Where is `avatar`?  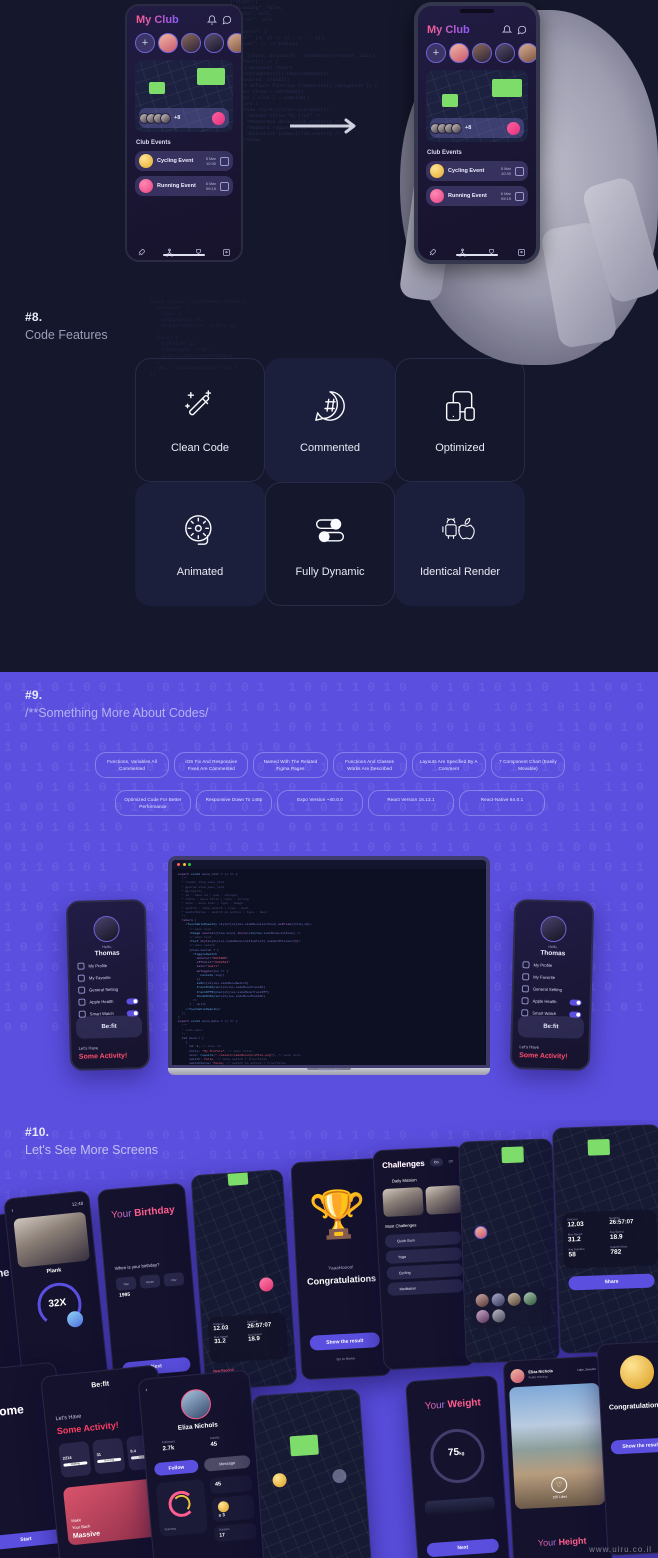 avatar is located at coordinates (517, 1376).